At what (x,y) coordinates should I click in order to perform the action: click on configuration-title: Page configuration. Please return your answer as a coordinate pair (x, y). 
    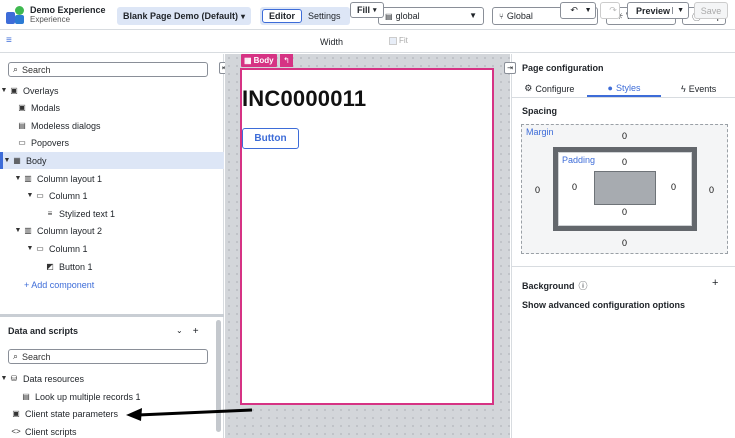
    Looking at the image, I should click on (563, 68).